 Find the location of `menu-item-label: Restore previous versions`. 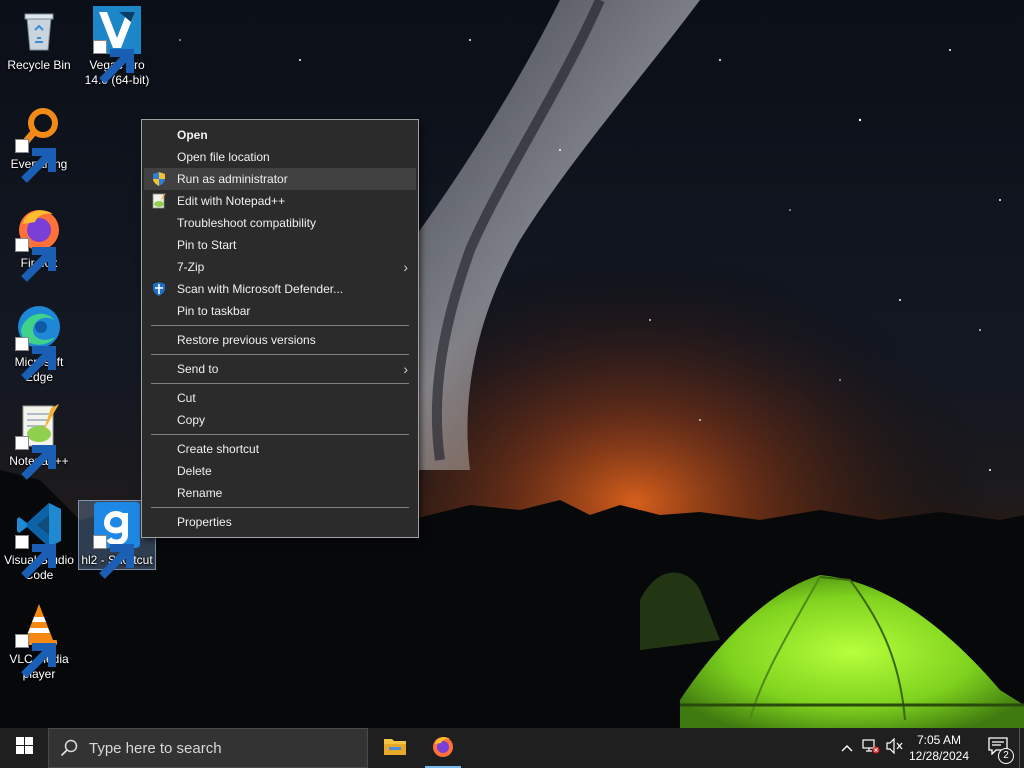

menu-item-label: Restore previous versions is located at coordinates (246, 340).